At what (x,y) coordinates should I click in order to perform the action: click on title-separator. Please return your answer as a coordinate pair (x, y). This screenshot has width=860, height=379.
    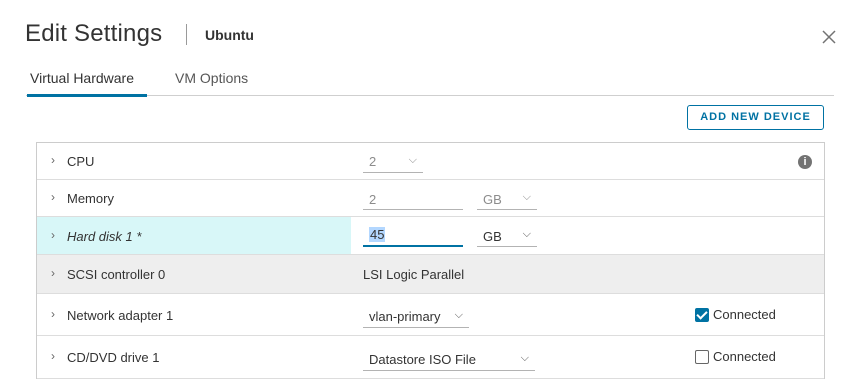
    Looking at the image, I should click on (186, 34).